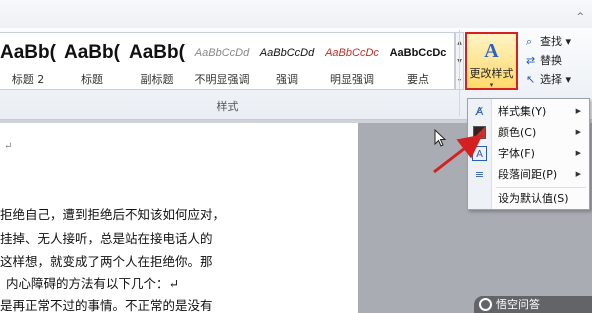 This screenshot has width=592, height=313. Describe the element at coordinates (531, 60) in the screenshot. I see `replace-icon: ⇄` at that location.